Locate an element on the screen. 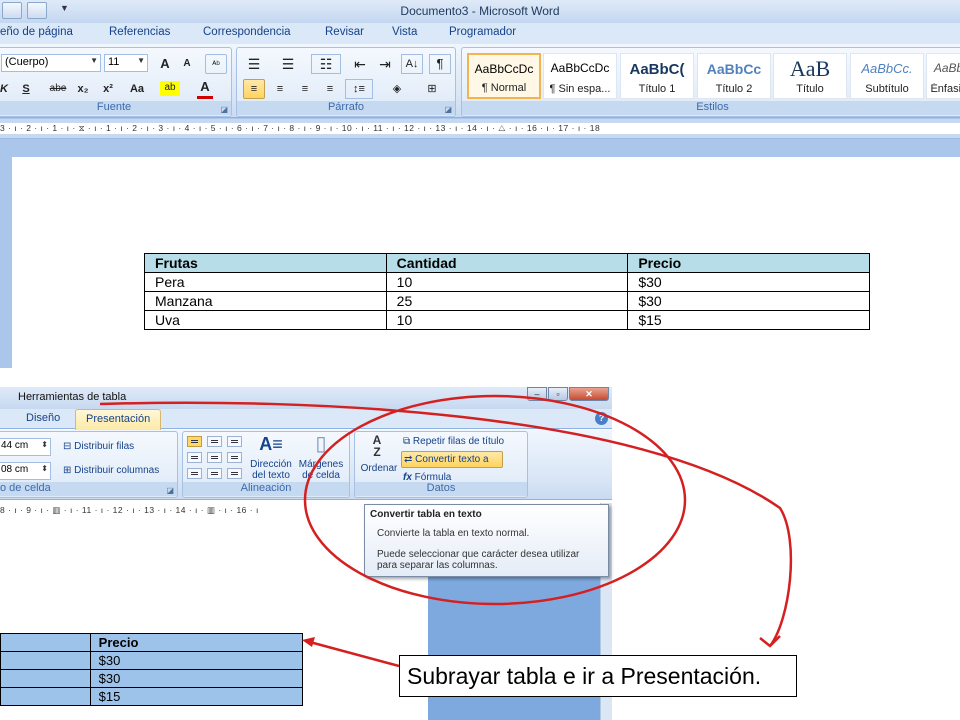  curve-arrow-tip is located at coordinates (770, 641).